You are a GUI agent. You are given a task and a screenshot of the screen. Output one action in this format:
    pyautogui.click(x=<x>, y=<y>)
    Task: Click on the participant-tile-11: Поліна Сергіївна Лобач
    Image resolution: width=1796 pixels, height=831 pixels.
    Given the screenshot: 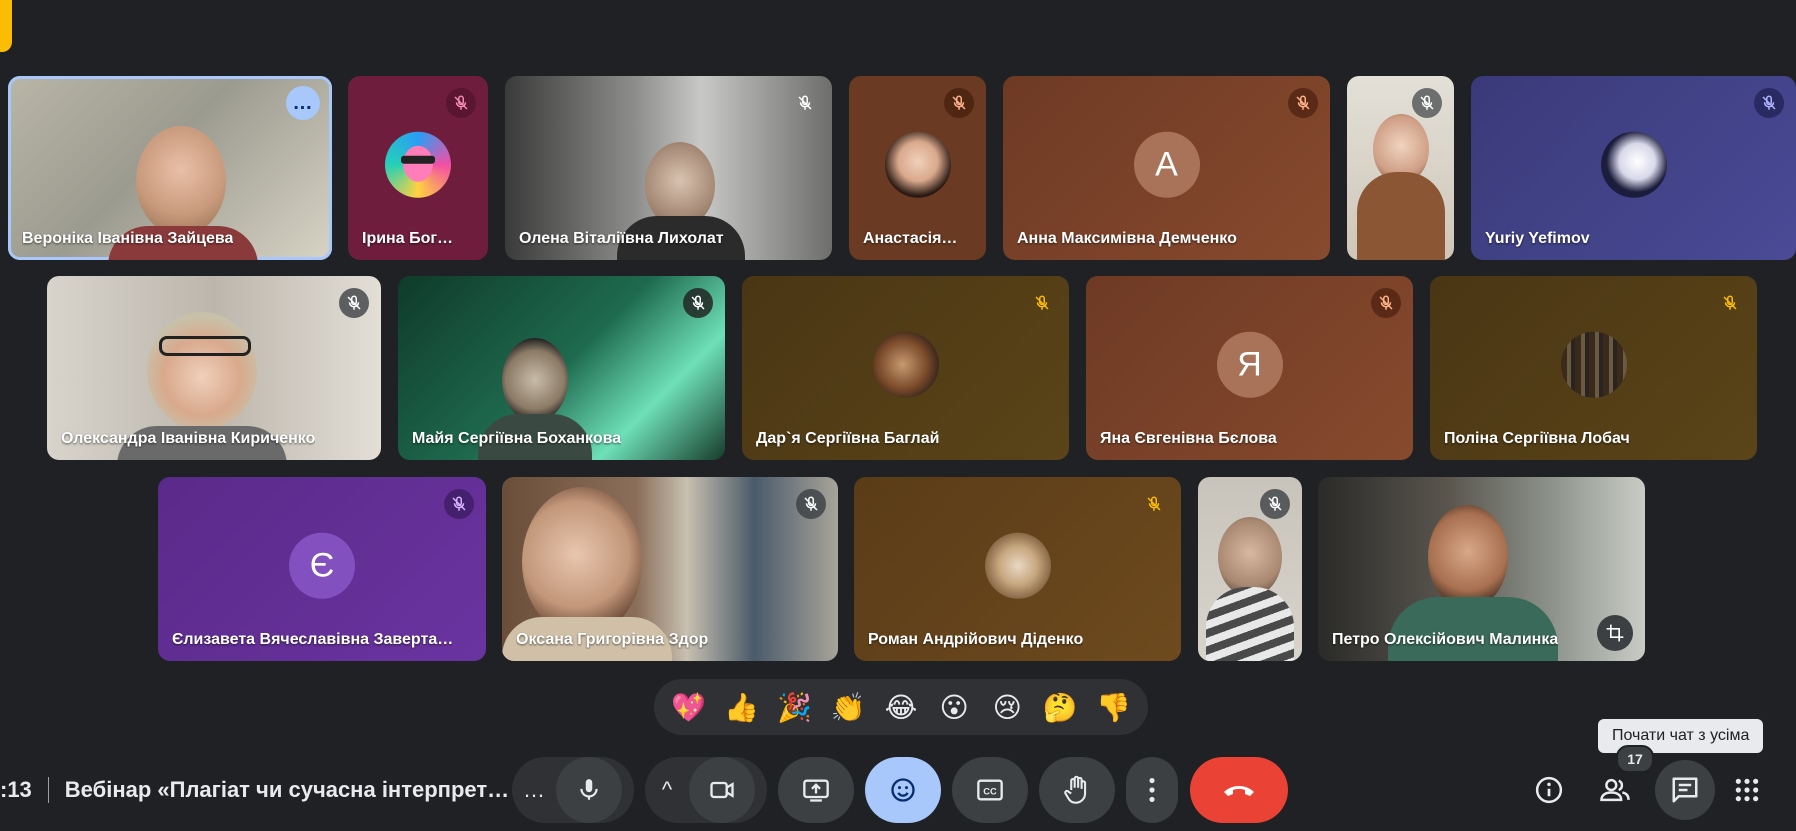 What is the action you would take?
    pyautogui.click(x=1593, y=368)
    